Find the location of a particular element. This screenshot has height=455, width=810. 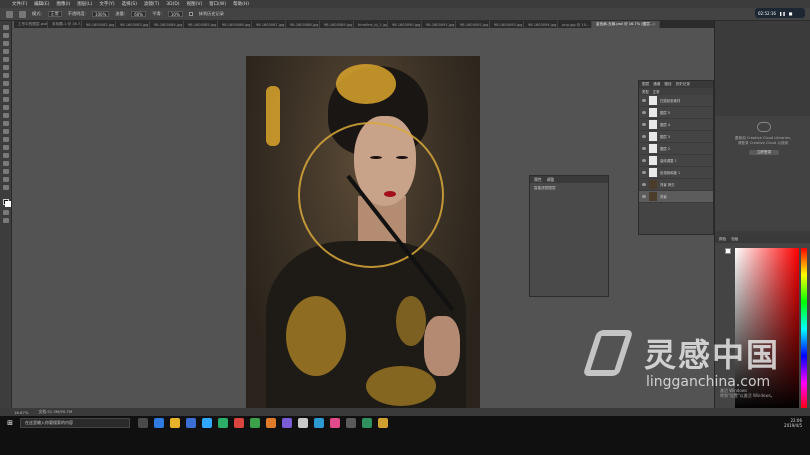

doc-tab-active: 金色扇-去扇.psd @ 16.7% (图层...) is located at coordinates (626, 24).